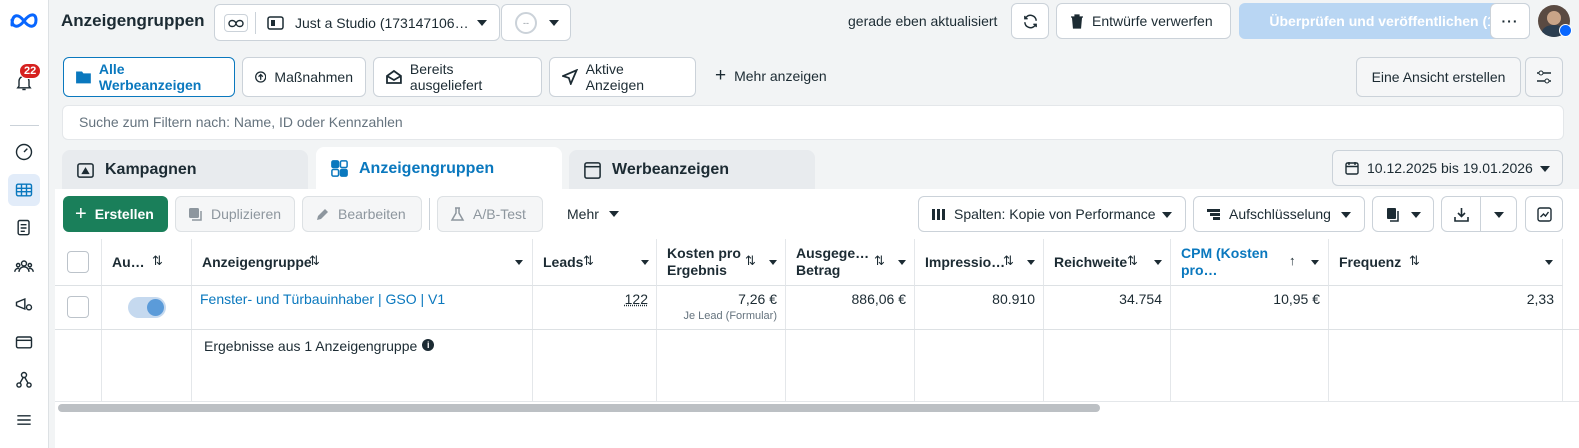 Image resolution: width=1579 pixels, height=448 pixels. I want to click on review-publish-button: Überprüfen und veröffentlichen (1), so click(1384, 21).